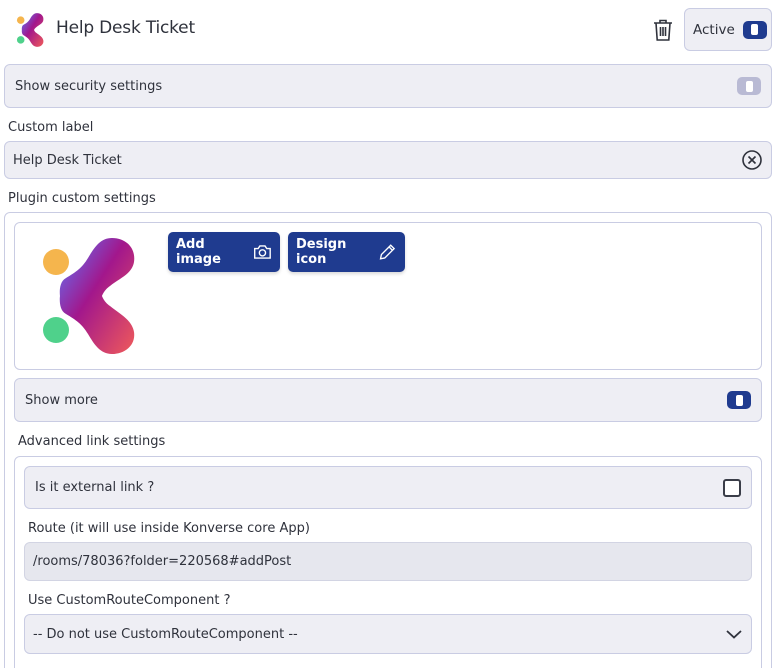  I want to click on design-icon-button: Design icon, so click(346, 252).